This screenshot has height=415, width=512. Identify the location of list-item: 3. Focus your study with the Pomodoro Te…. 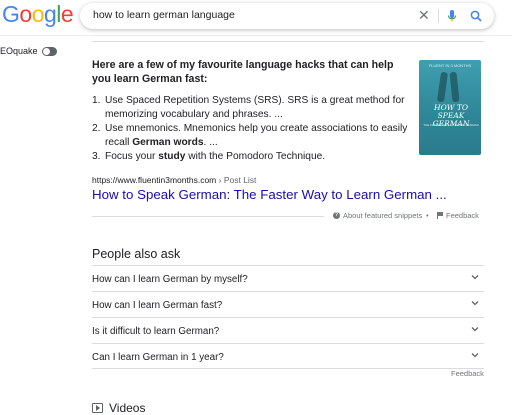
(252, 157).